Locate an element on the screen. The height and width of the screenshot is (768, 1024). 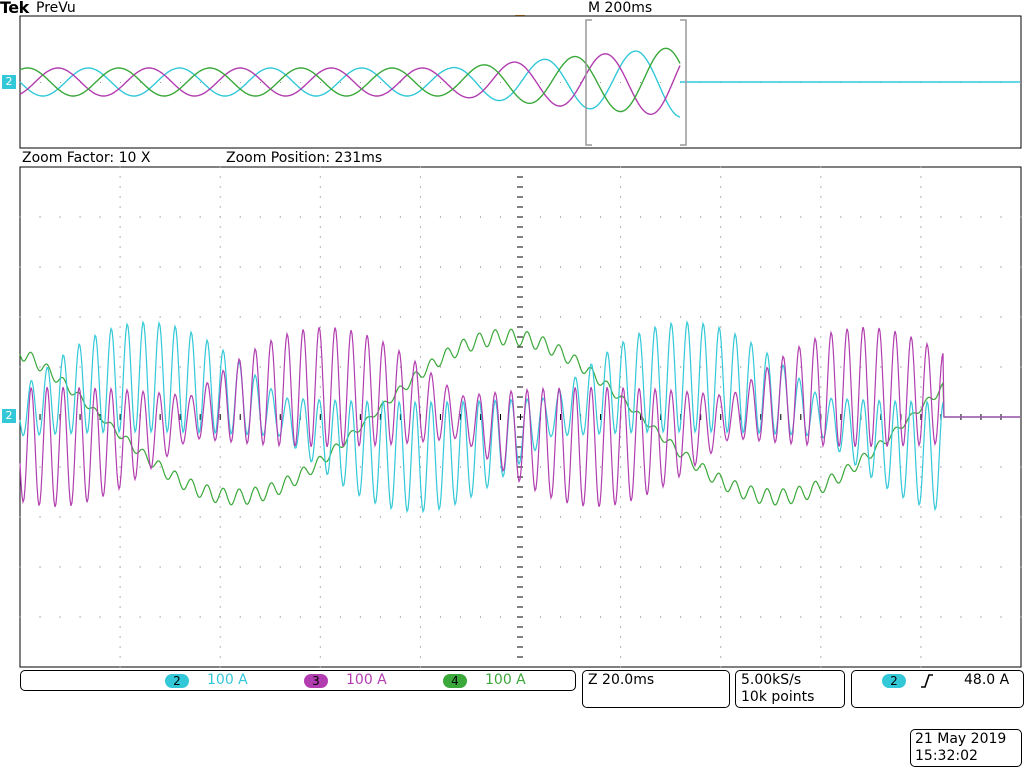
channel-2-scale: 100 A is located at coordinates (227, 680).